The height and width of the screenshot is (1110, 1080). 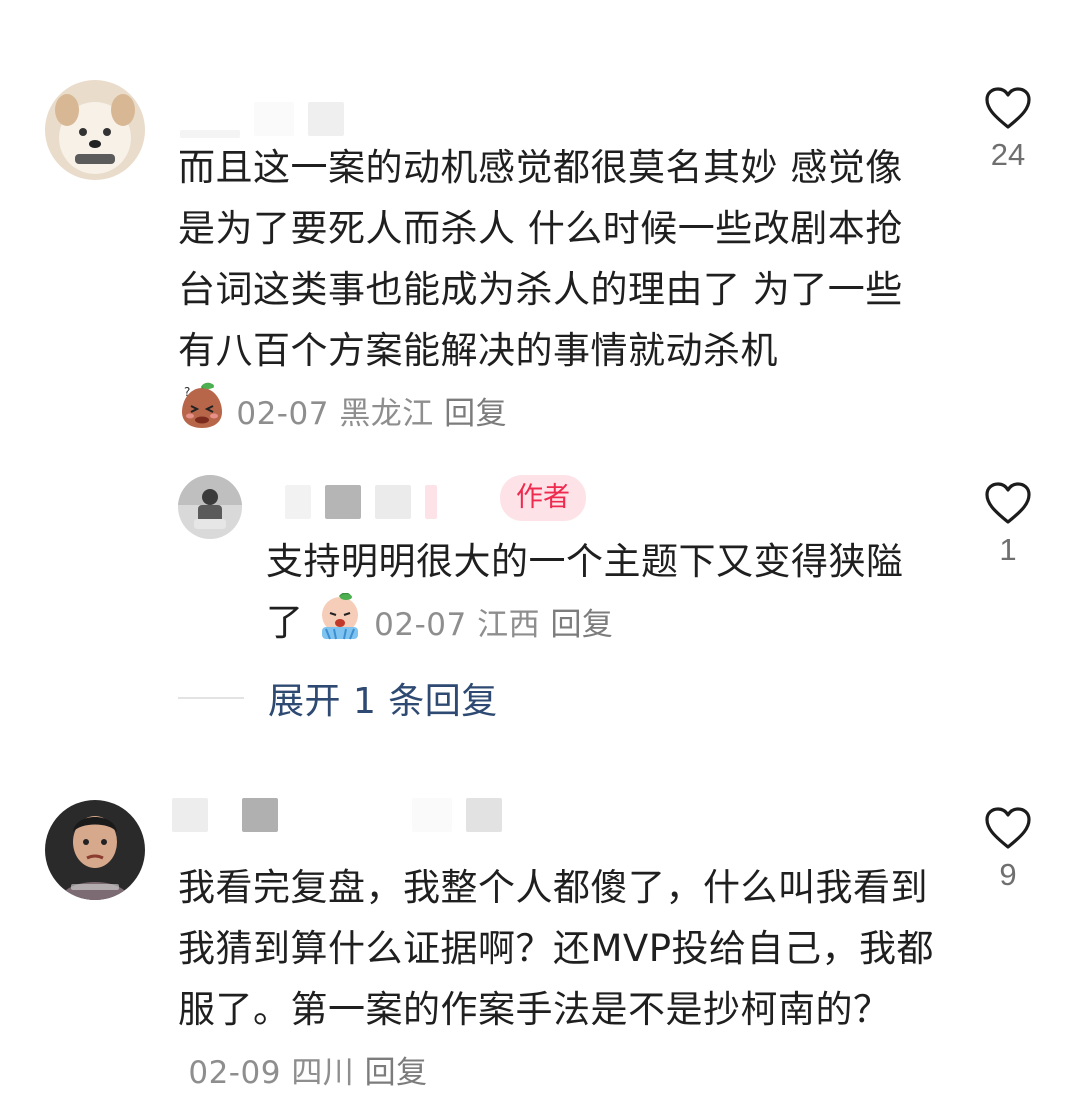 I want to click on expand-replies-label: 展开 1 条回复, so click(x=383, y=698).